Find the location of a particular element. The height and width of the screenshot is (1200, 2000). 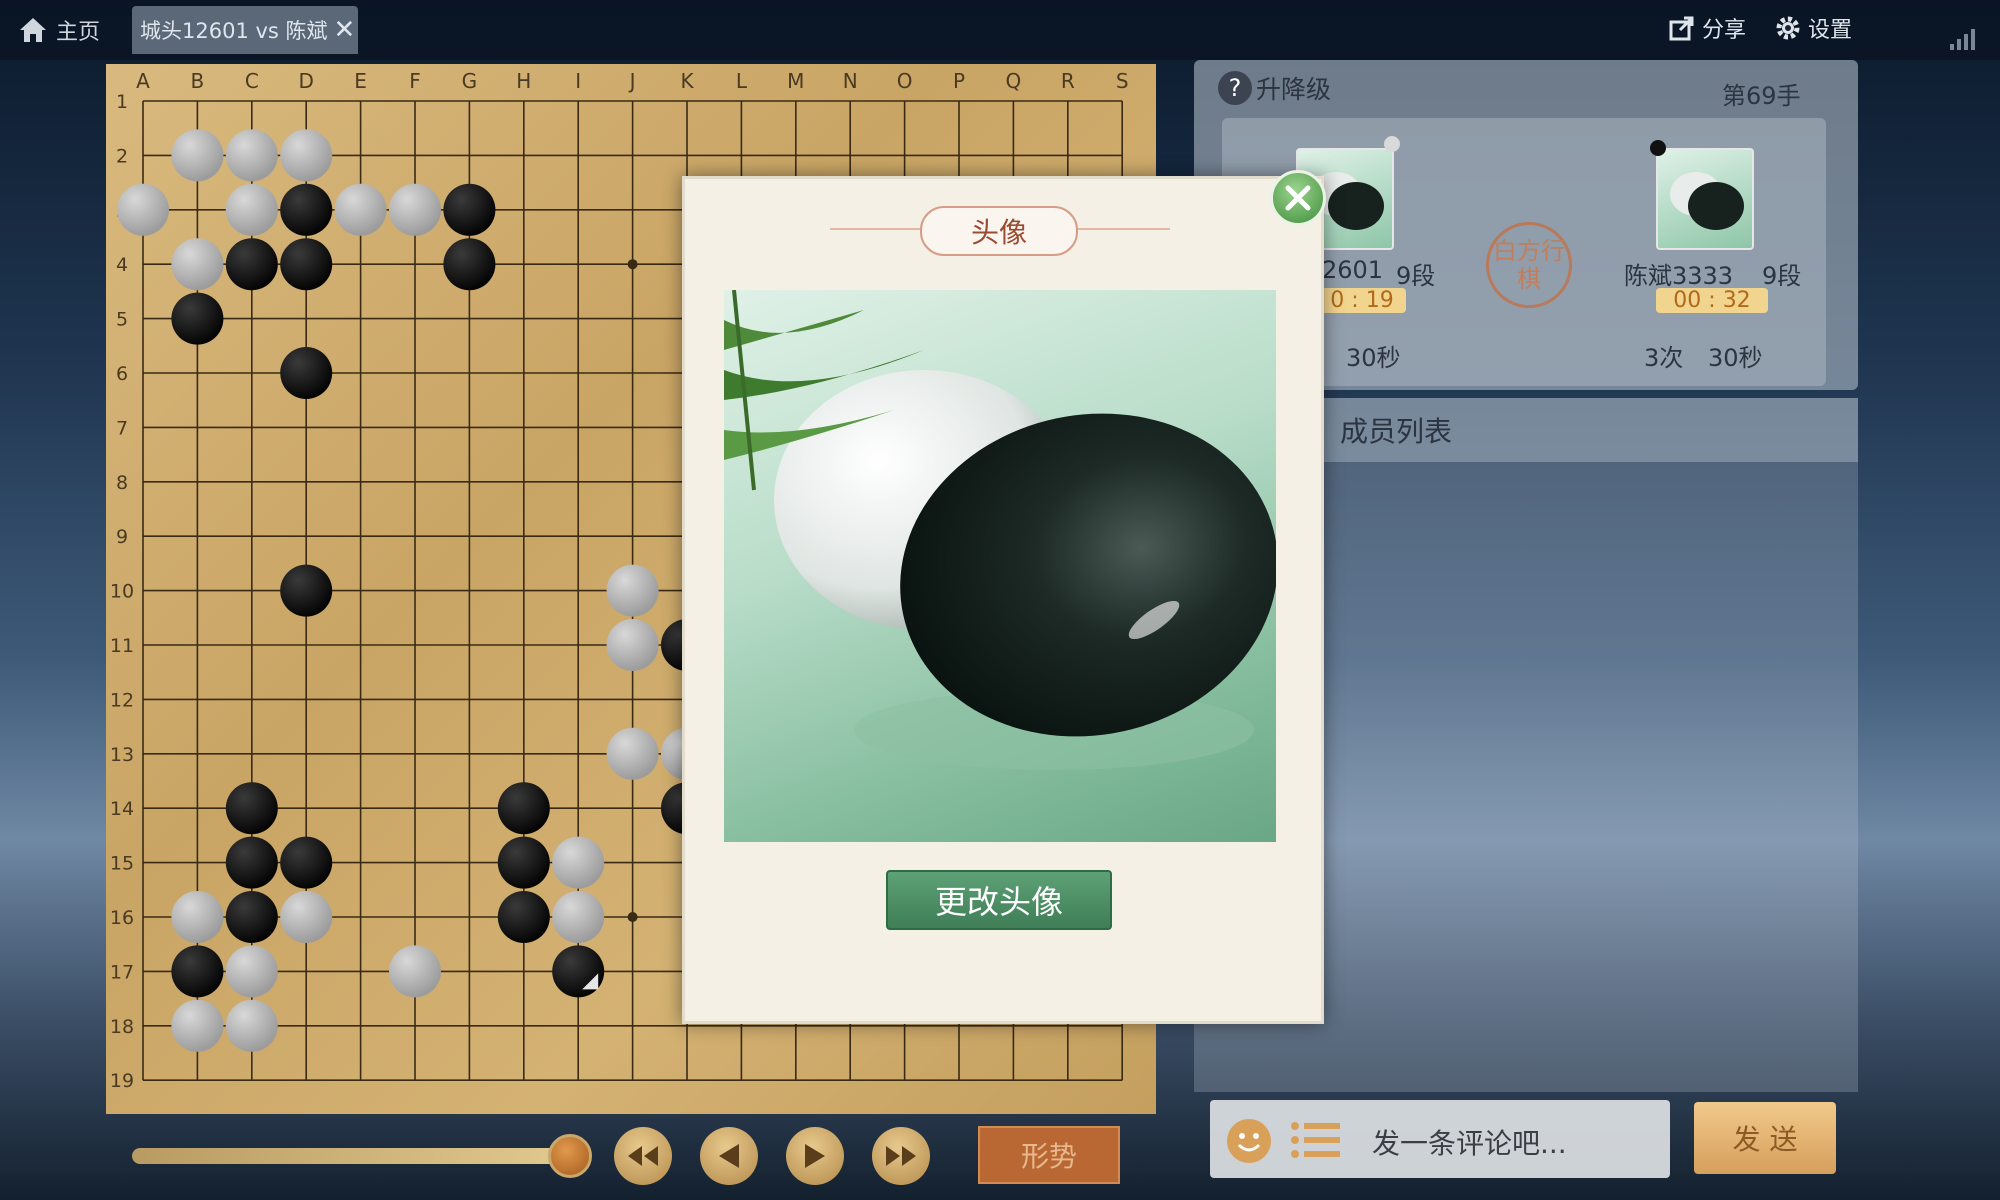

column-label: Q is located at coordinates (1014, 81).